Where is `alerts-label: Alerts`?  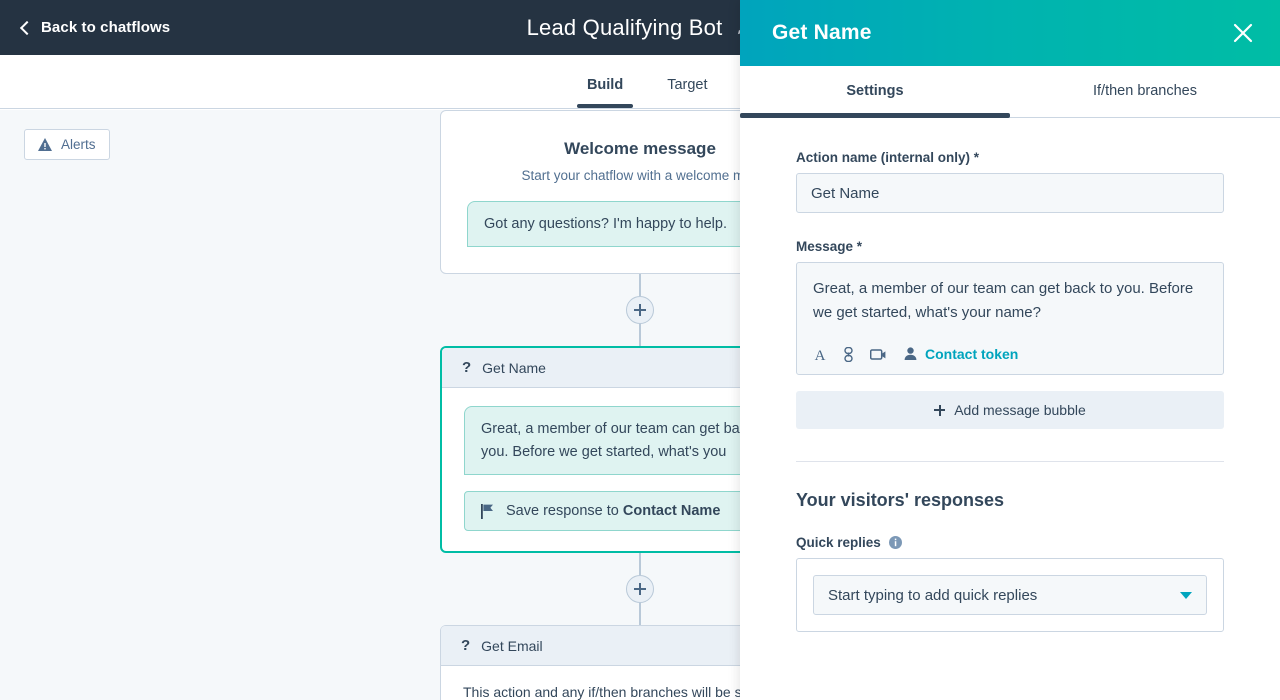 alerts-label: Alerts is located at coordinates (78, 144).